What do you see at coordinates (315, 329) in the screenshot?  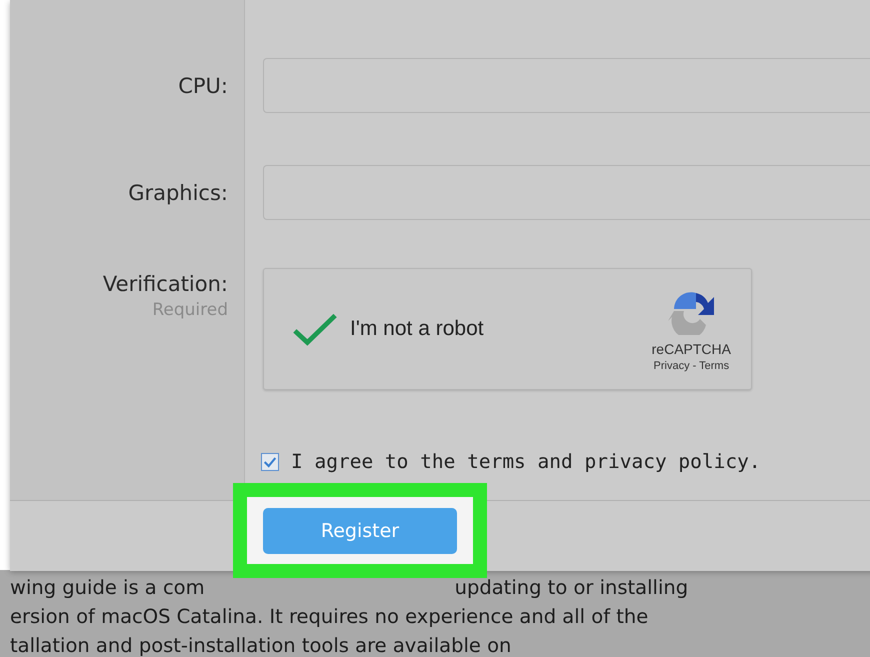 I see `checkmark-icon` at bounding box center [315, 329].